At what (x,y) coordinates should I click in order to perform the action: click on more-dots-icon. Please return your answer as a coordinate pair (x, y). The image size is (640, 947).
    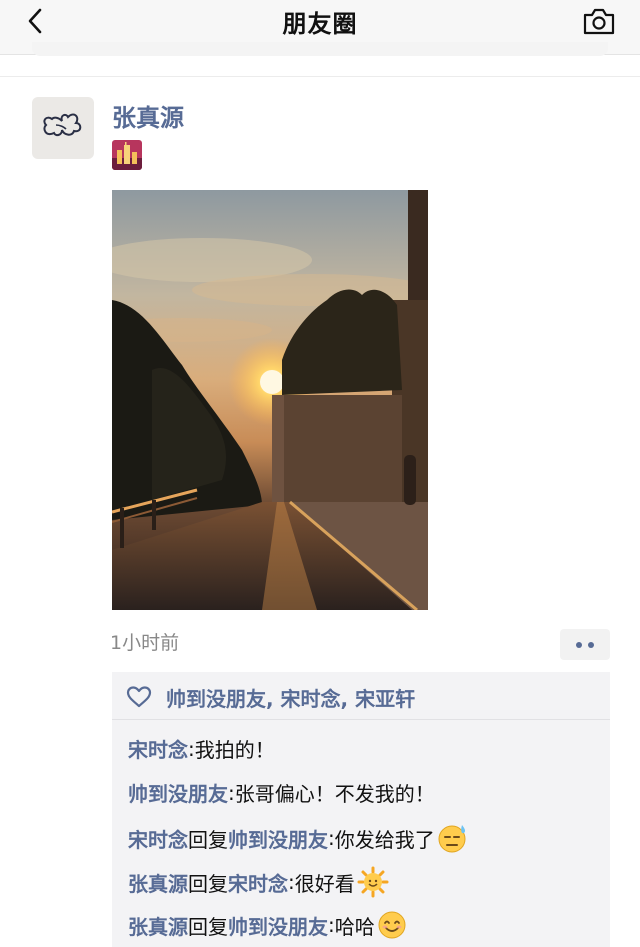
    Looking at the image, I should click on (585, 644).